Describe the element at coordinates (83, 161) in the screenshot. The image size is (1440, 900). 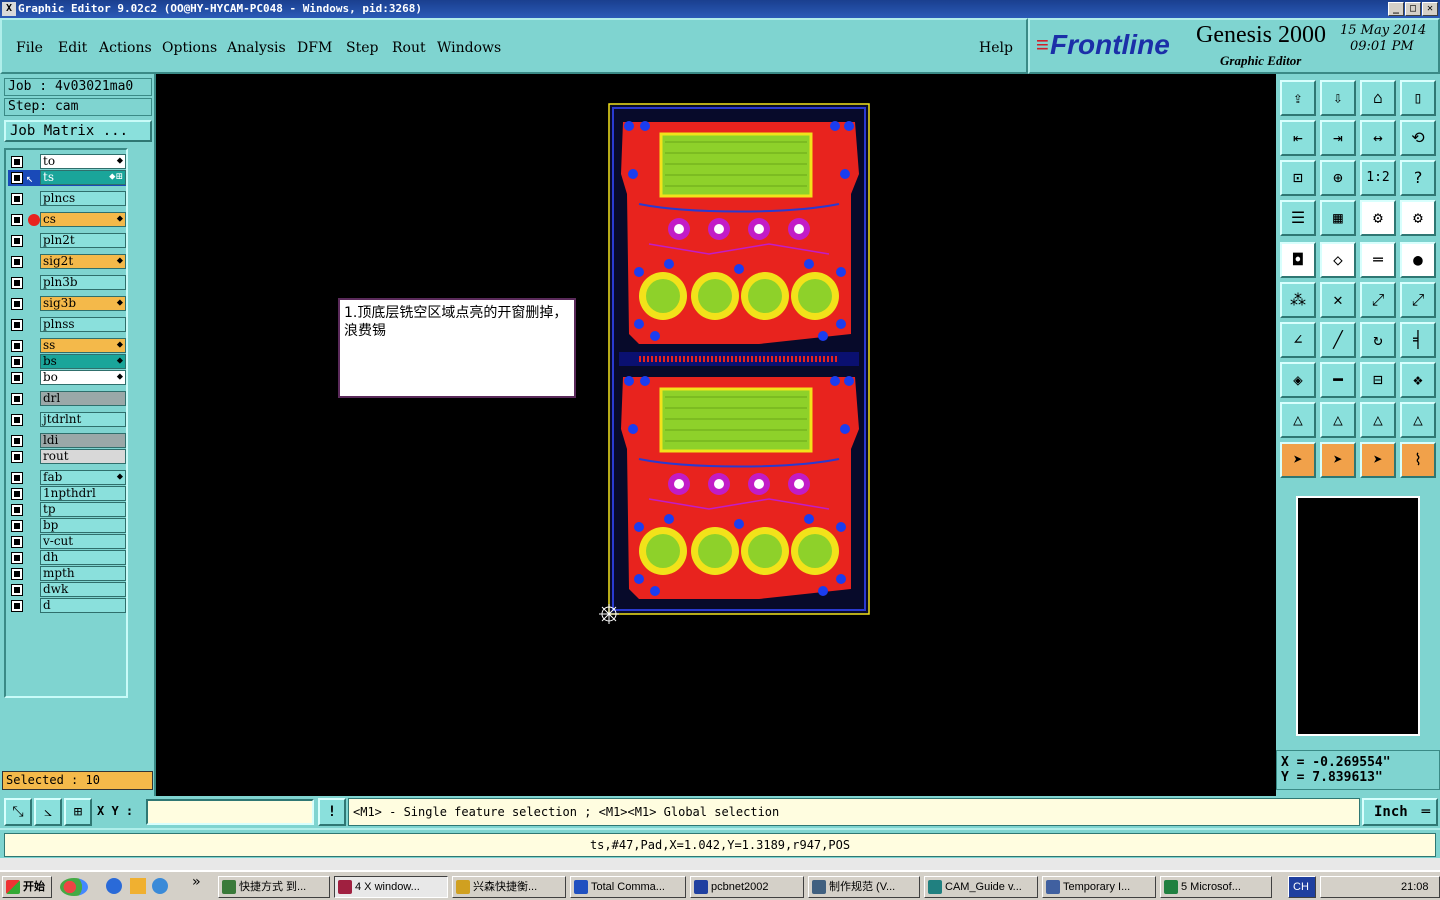
I see `layer-name: to ⬥` at that location.